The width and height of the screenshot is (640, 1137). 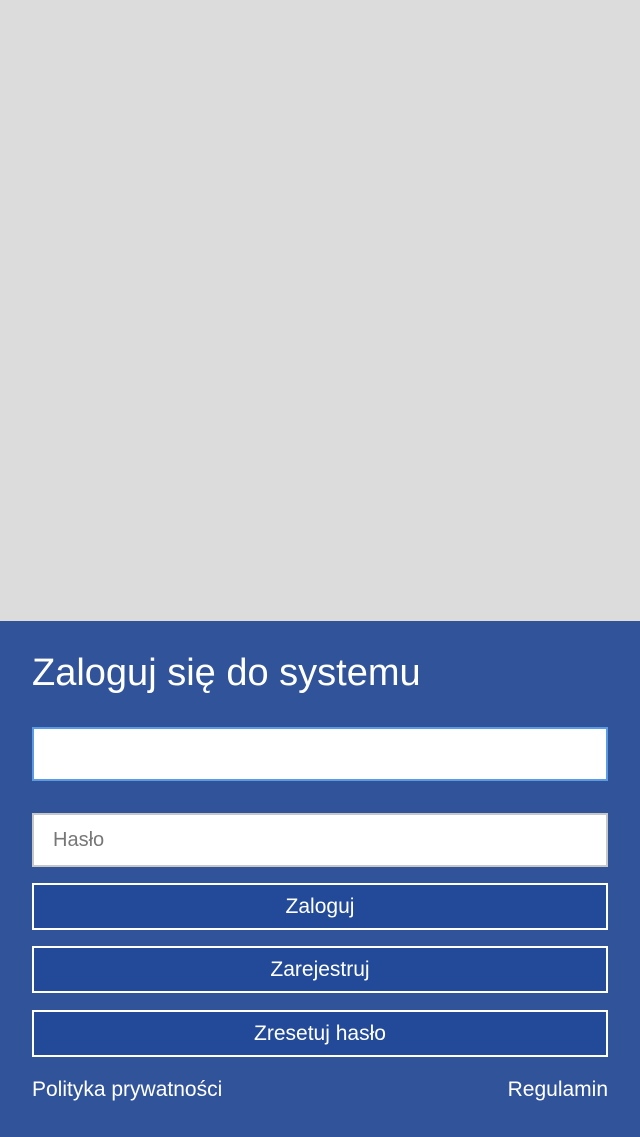 I want to click on login-button: Zaloguj, so click(x=320, y=906).